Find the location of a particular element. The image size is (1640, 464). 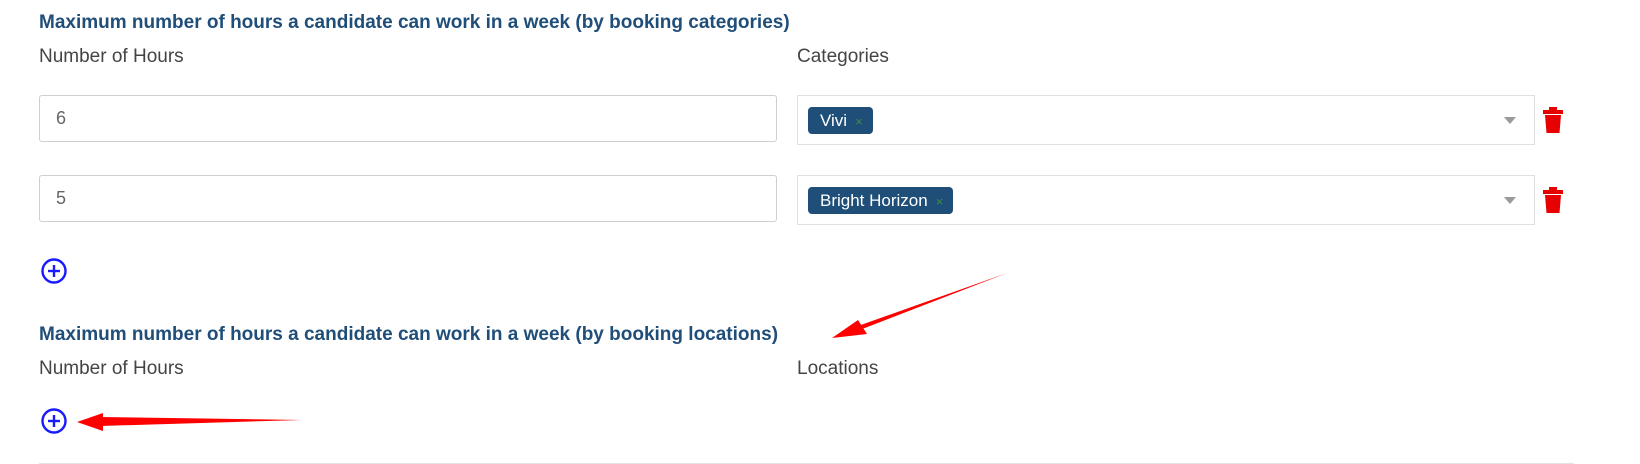

categories-hours-label: Number of Hours is located at coordinates (111, 56).